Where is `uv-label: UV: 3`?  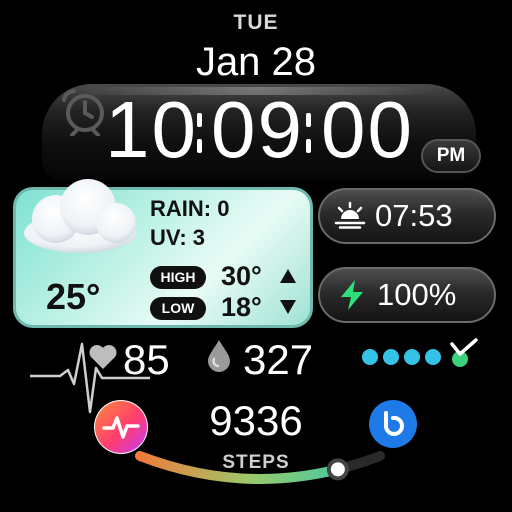
uv-label: UV: 3 is located at coordinates (178, 237).